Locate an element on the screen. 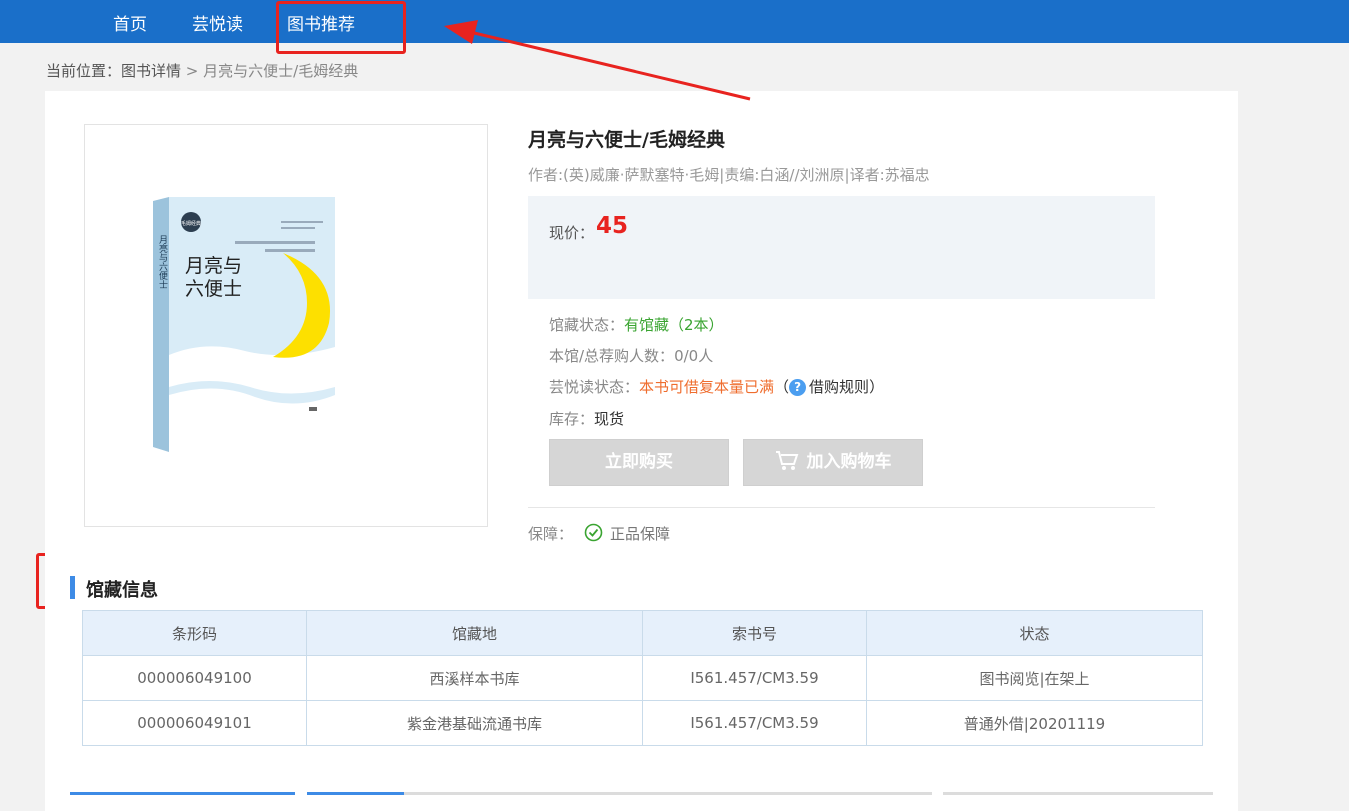 Image resolution: width=1349 pixels, height=811 pixels. holdings-section-title: 馆藏信息 is located at coordinates (122, 590).